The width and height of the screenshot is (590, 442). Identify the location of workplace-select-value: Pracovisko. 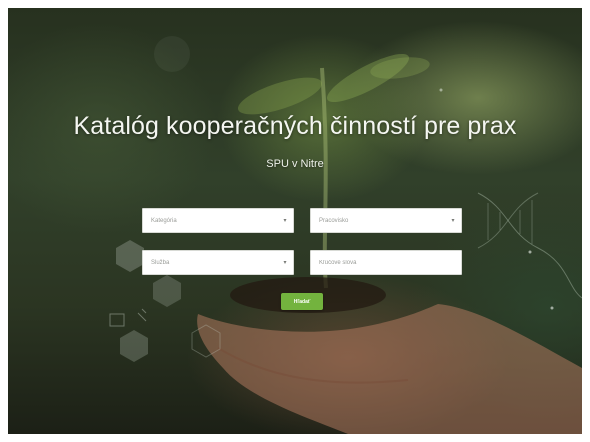
(334, 220).